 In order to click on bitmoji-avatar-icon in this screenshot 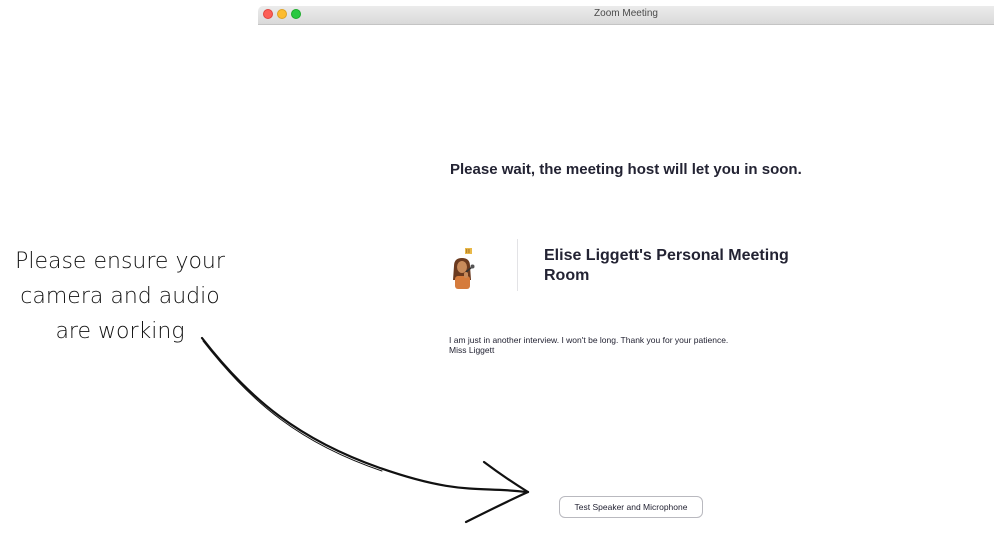, I will do `click(464, 268)`.